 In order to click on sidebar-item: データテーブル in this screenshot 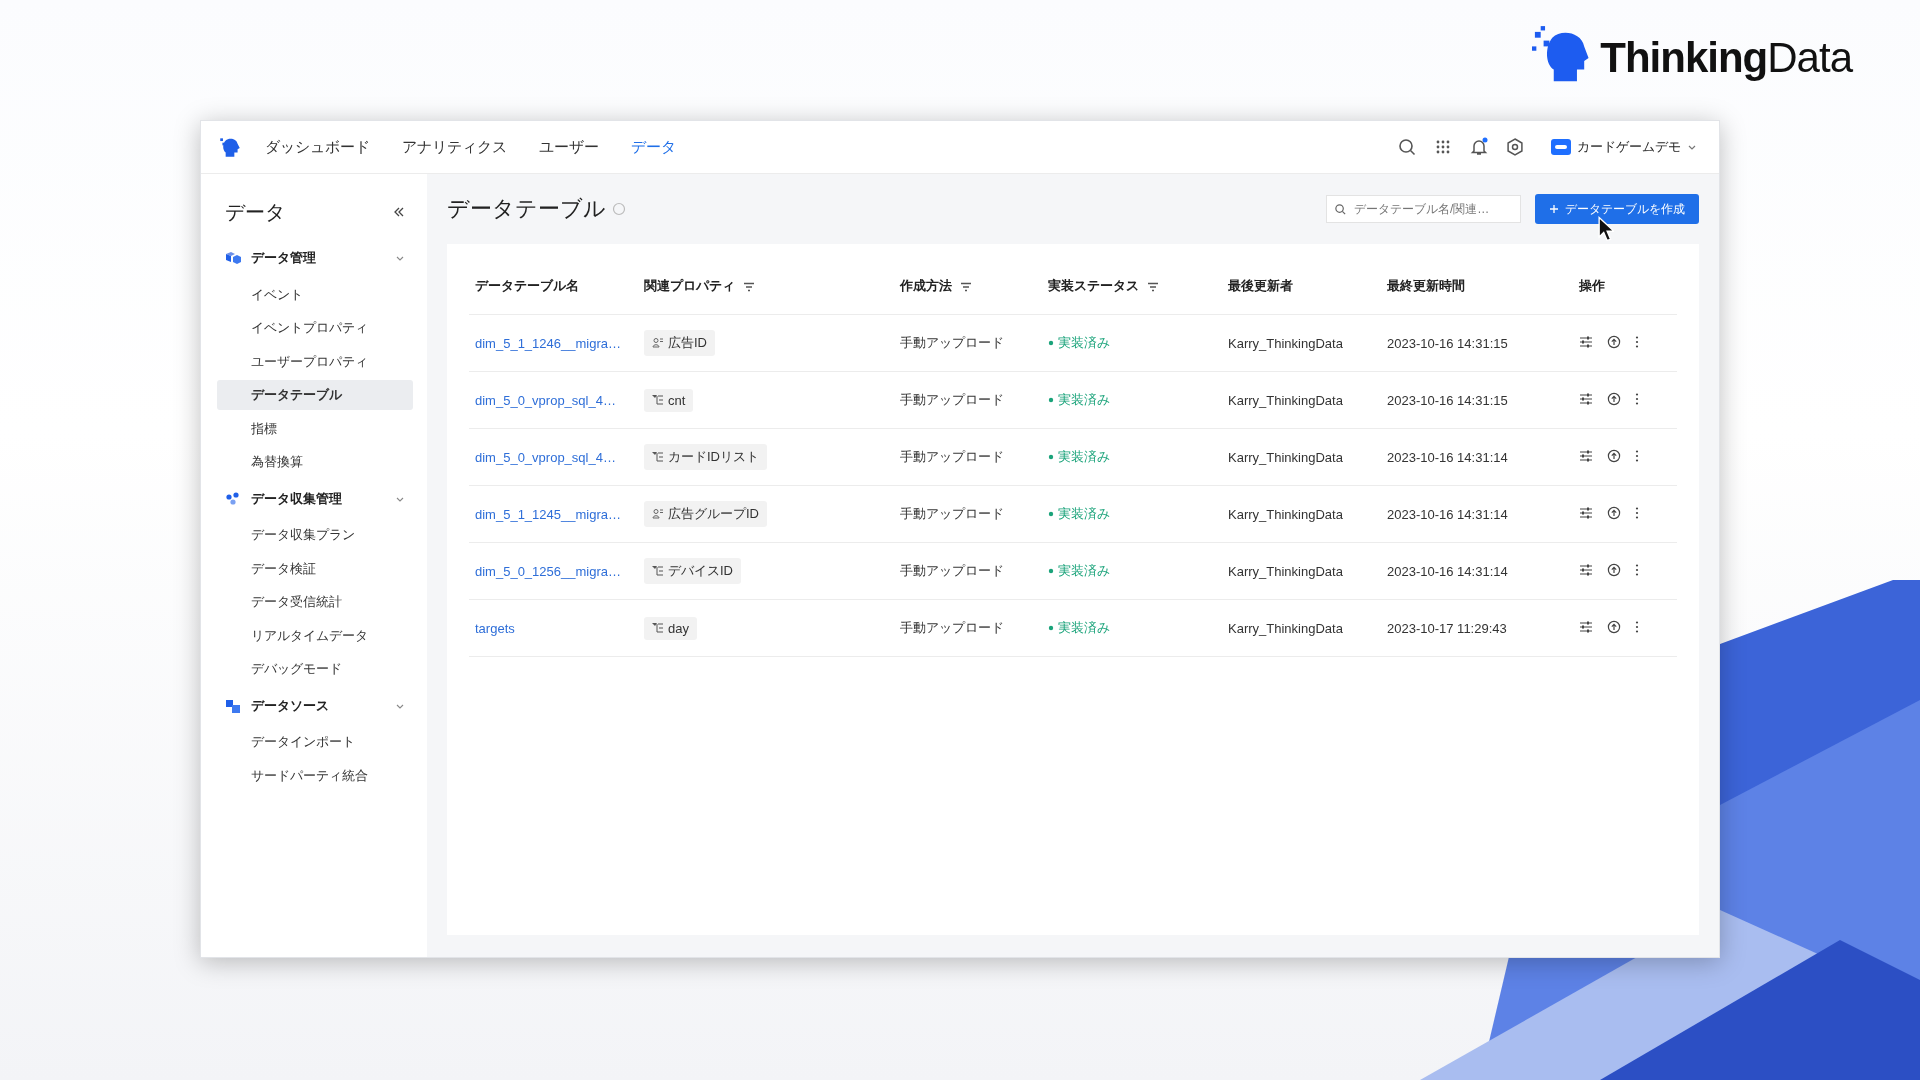, I will do `click(315, 395)`.